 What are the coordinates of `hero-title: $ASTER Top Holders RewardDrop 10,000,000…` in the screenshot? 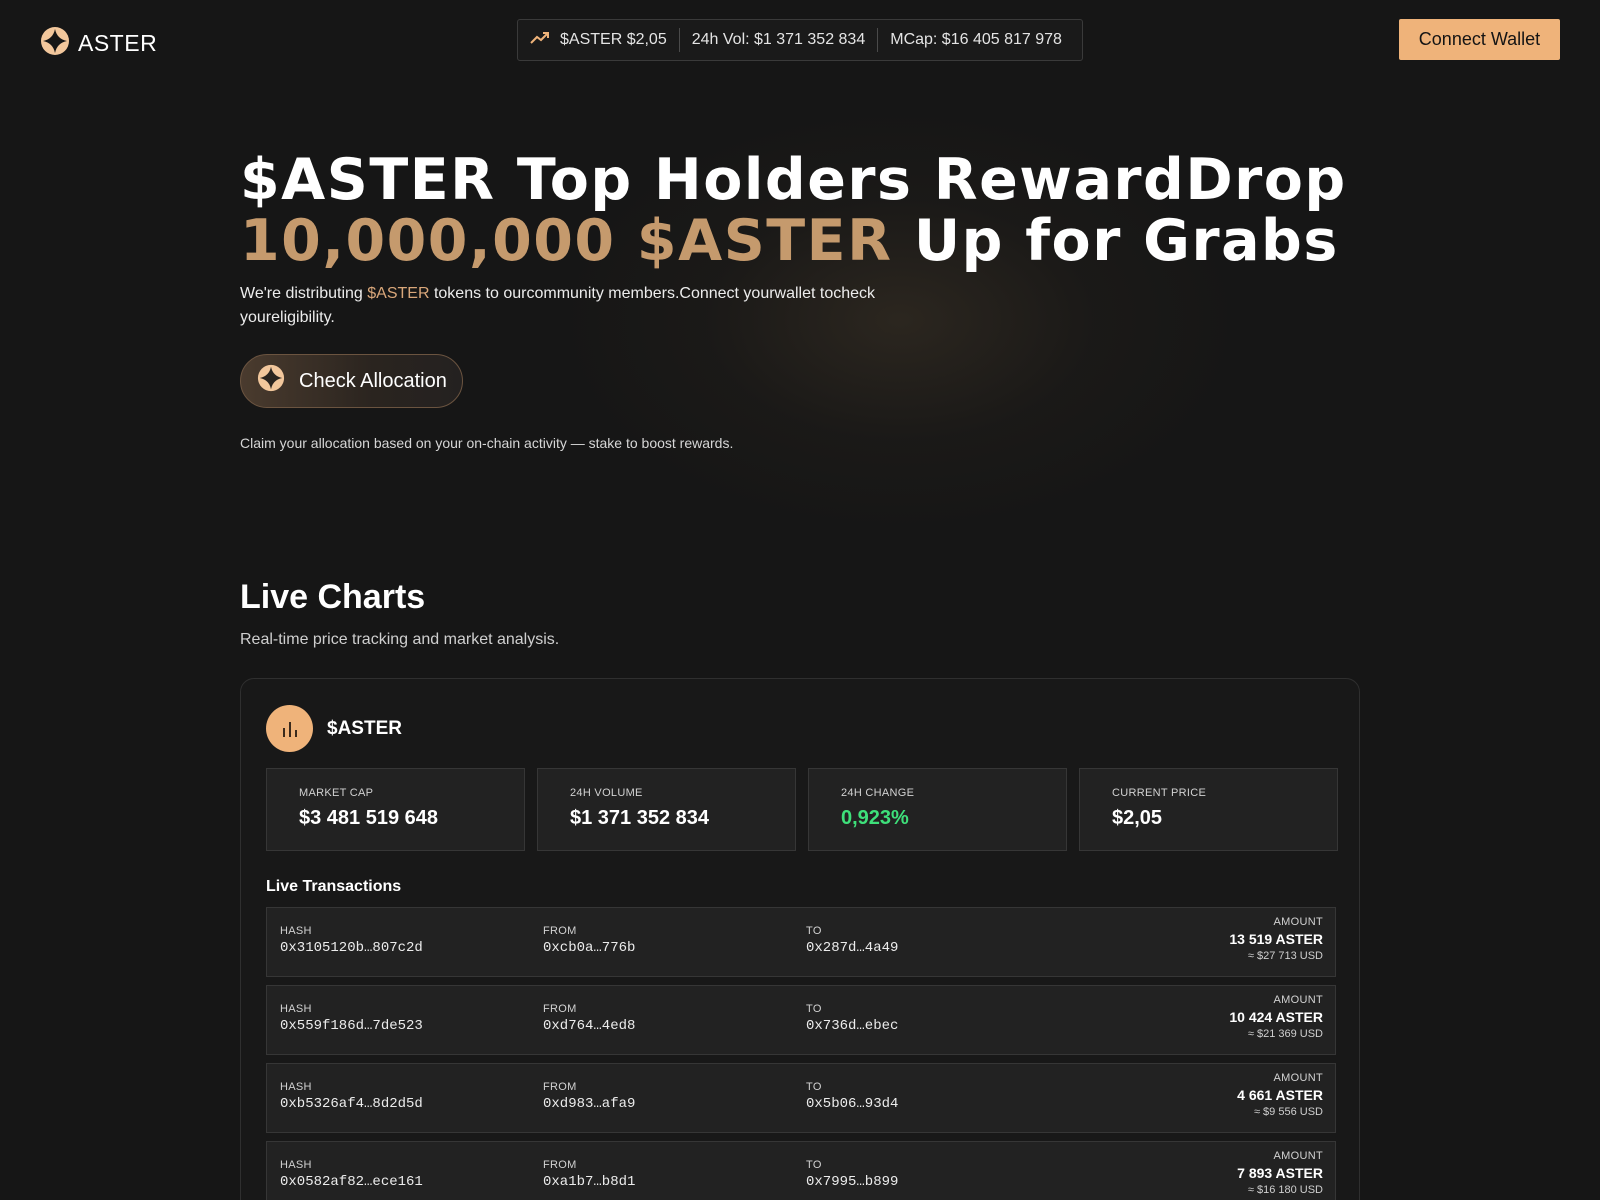 It's located at (820, 211).